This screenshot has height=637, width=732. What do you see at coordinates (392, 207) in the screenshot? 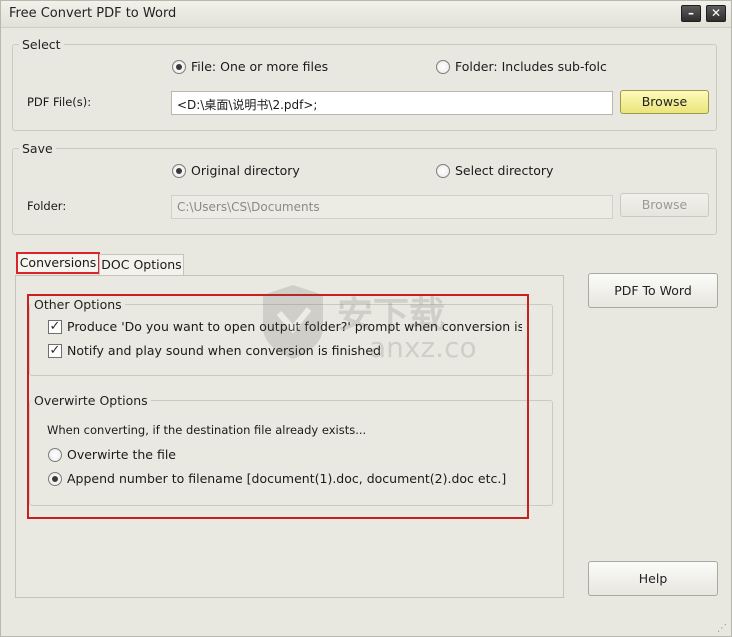
I see `folder-input: C:\Users\CS\Documents` at bounding box center [392, 207].